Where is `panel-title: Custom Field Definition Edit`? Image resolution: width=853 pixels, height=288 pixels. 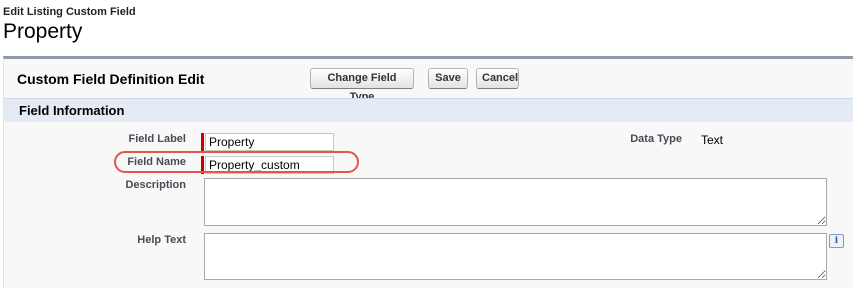 panel-title: Custom Field Definition Edit is located at coordinates (111, 79).